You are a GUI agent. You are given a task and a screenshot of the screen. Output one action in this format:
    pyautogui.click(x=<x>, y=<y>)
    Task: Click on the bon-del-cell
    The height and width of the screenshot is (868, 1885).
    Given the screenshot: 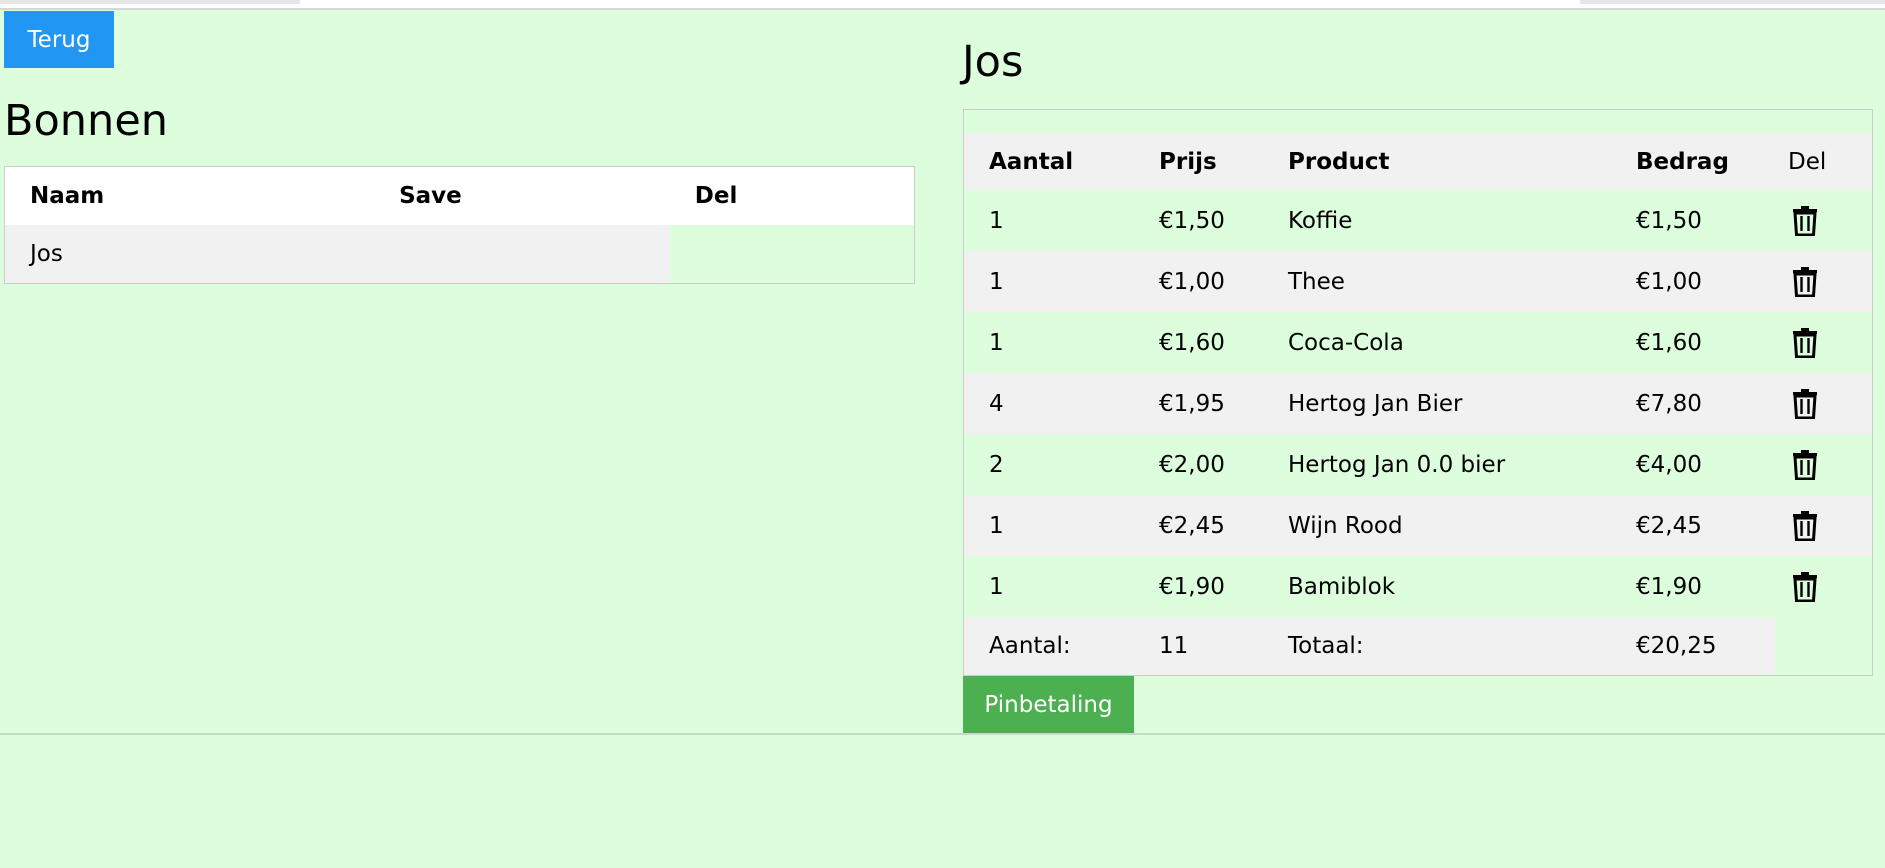 What is the action you would take?
    pyautogui.click(x=792, y=254)
    